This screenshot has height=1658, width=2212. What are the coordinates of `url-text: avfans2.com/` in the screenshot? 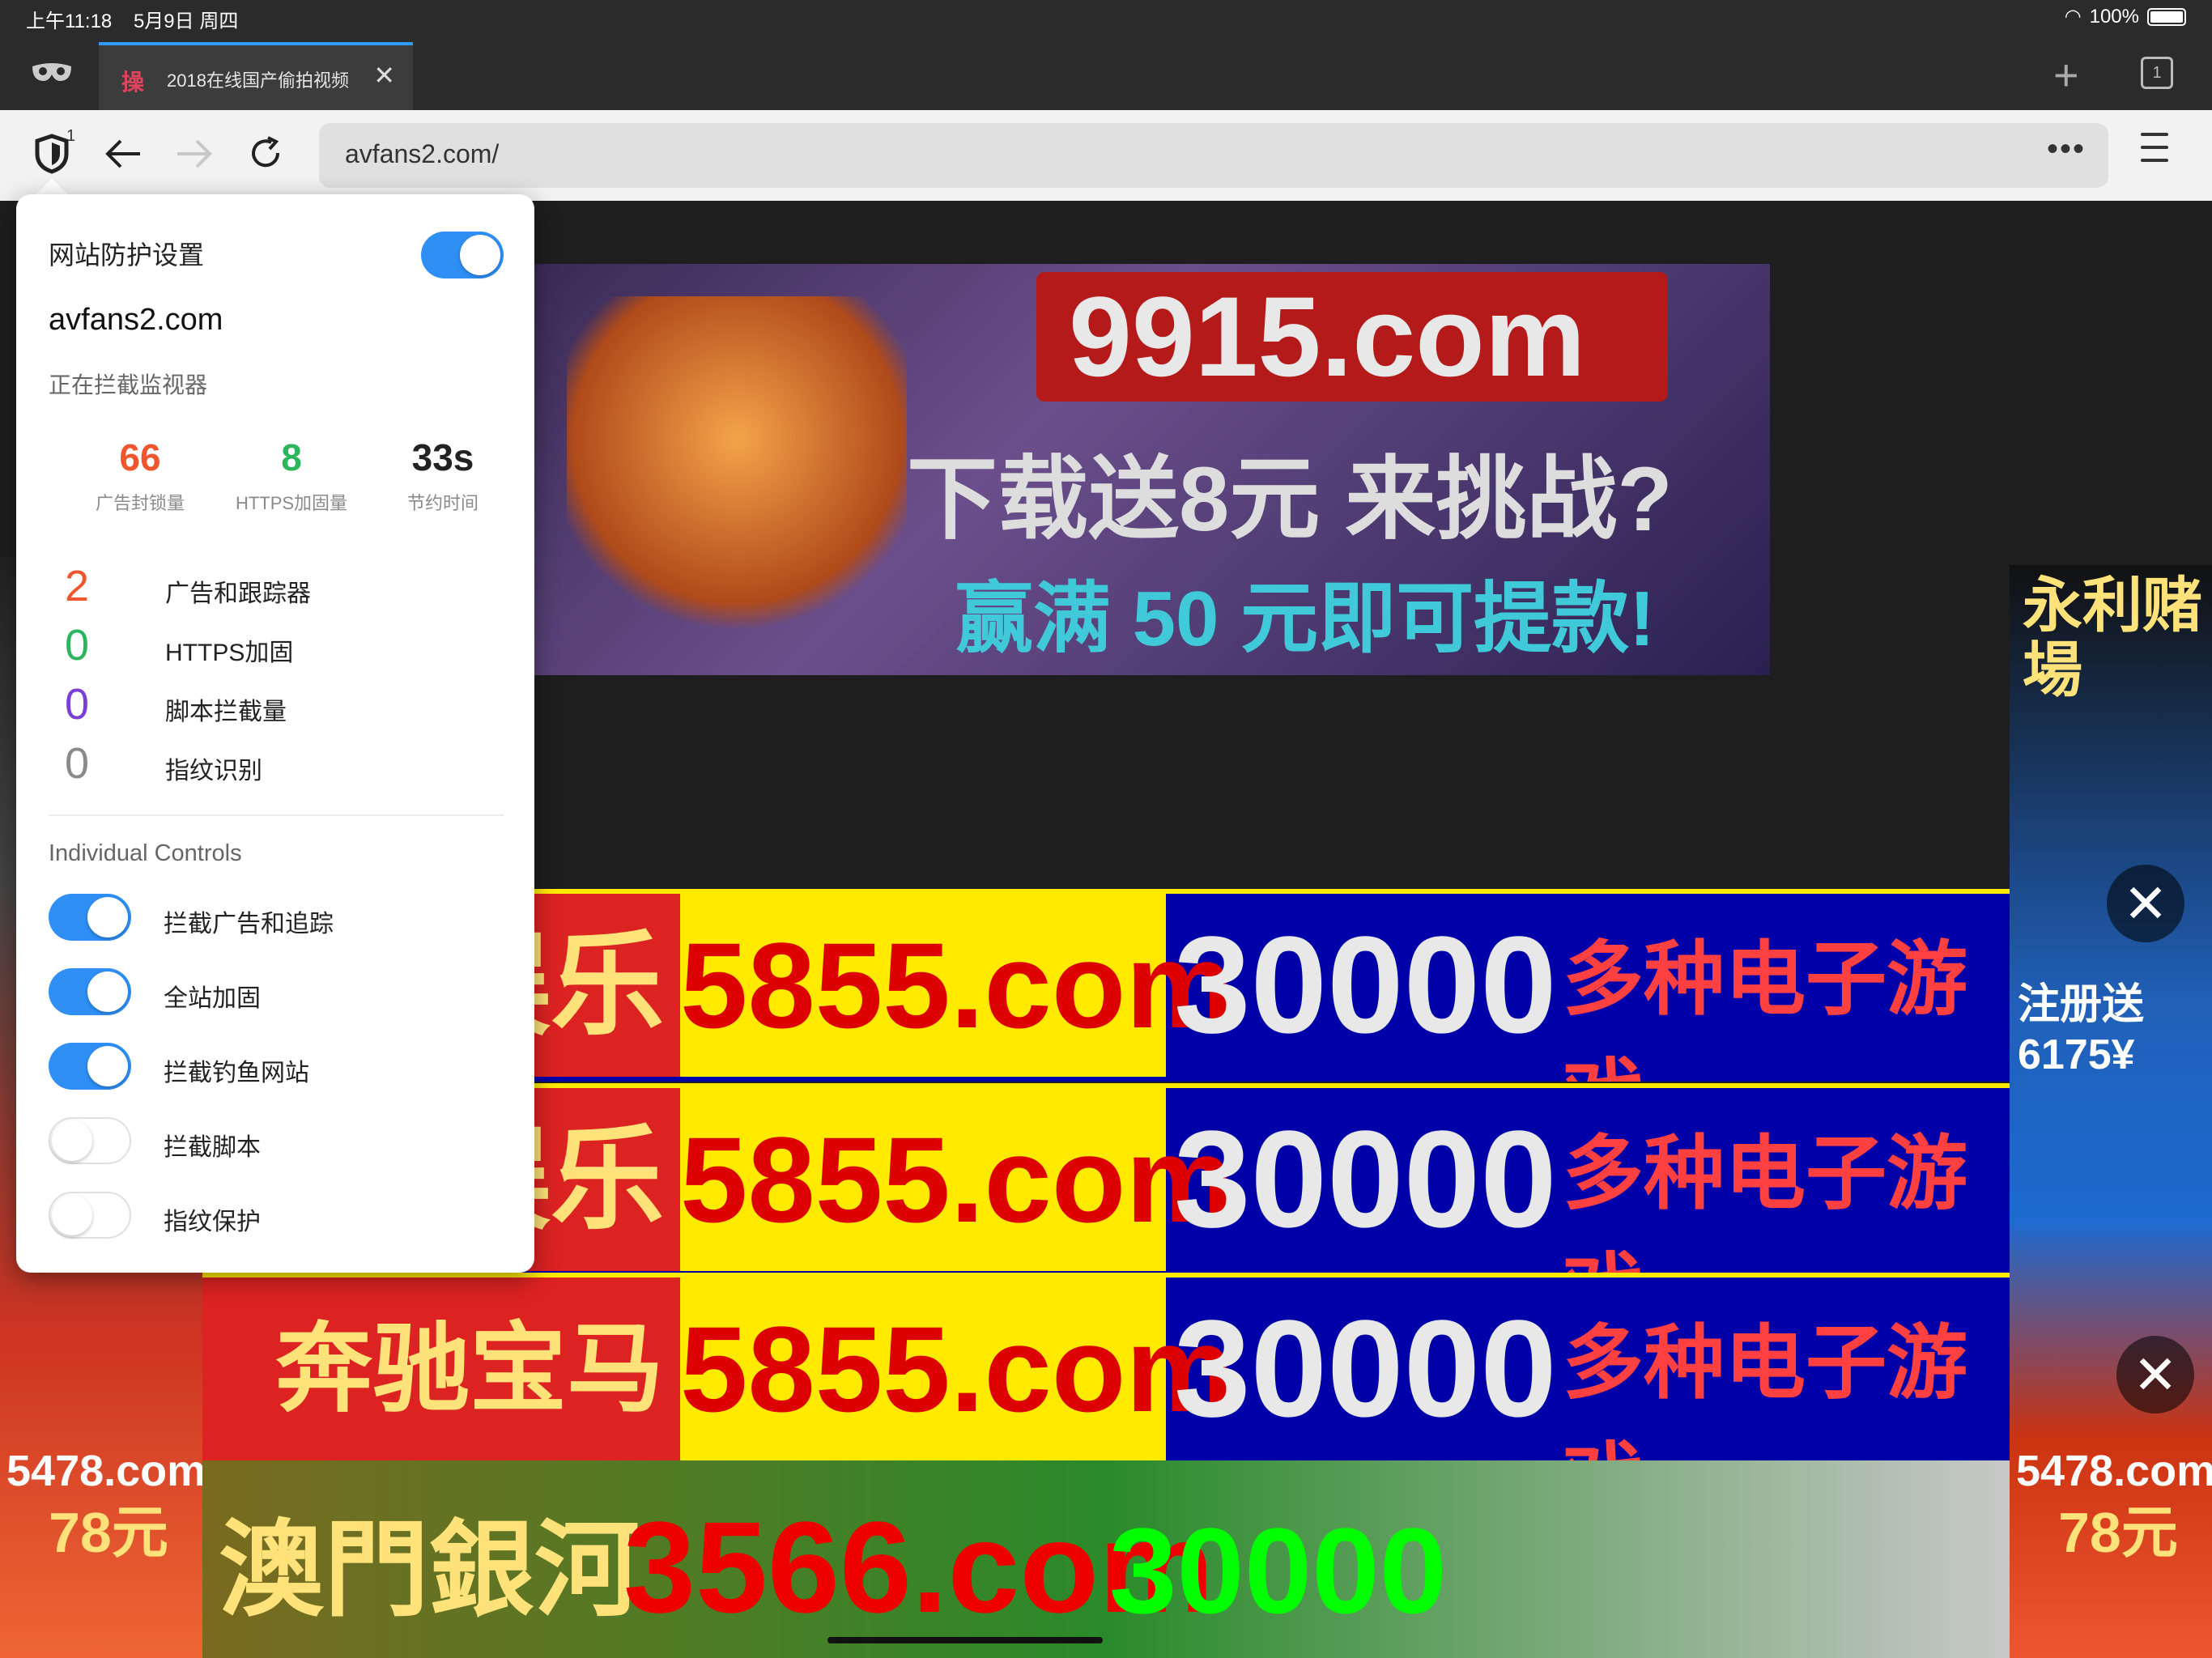 It's located at (422, 154).